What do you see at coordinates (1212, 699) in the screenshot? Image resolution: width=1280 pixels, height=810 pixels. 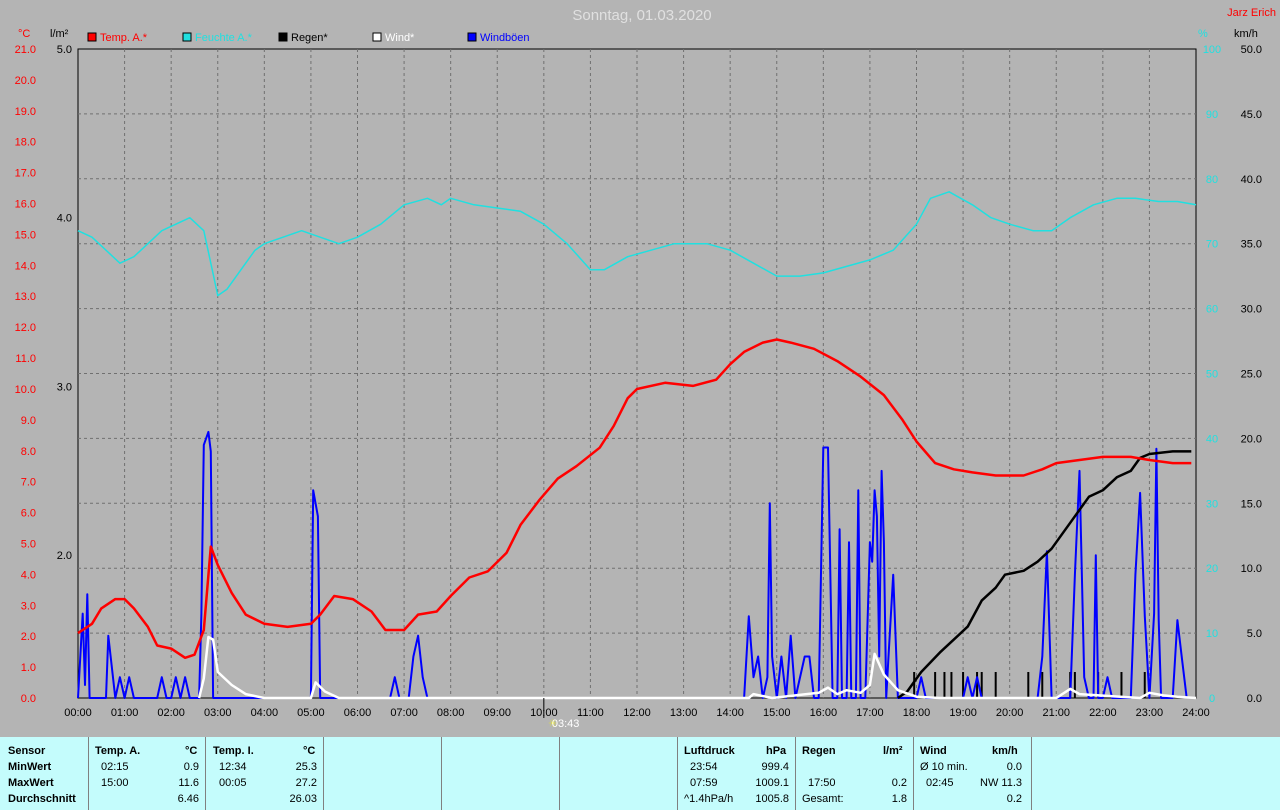 I see `humidity-tick-label: 0` at bounding box center [1212, 699].